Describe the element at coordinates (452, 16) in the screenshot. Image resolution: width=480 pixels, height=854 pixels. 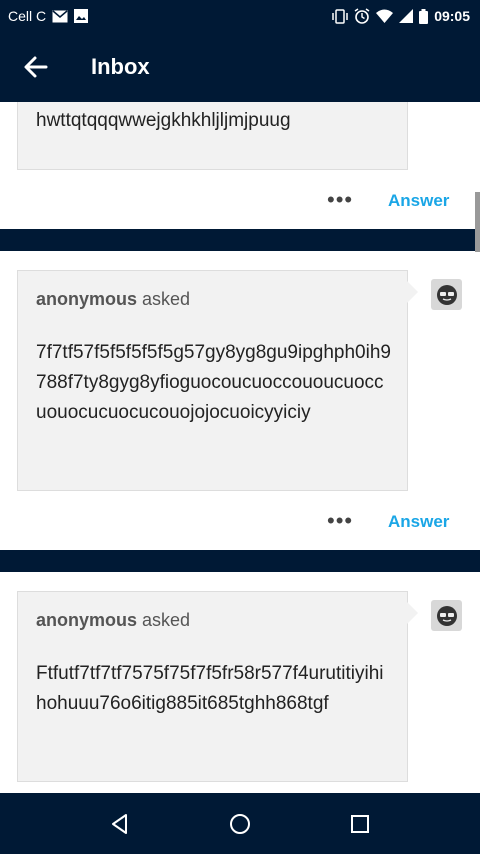
I see `clock-time: 09:05` at that location.